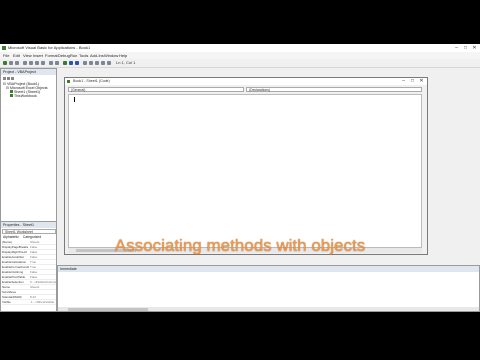  Describe the element at coordinates (126, 62) in the screenshot. I see `cursor-position: Ln 1, Col 1` at that location.